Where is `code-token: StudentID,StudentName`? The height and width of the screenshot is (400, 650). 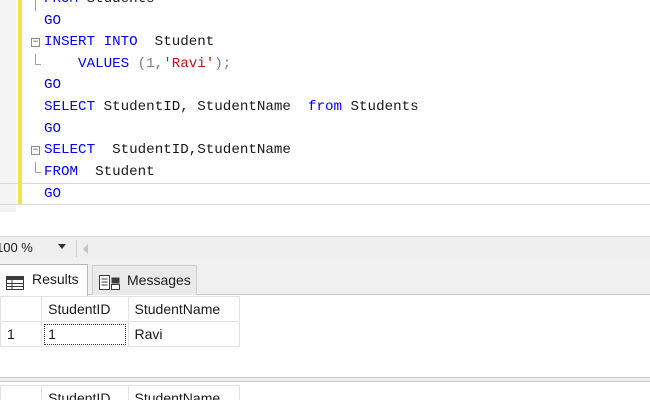 code-token: StudentID,StudentName is located at coordinates (193, 150).